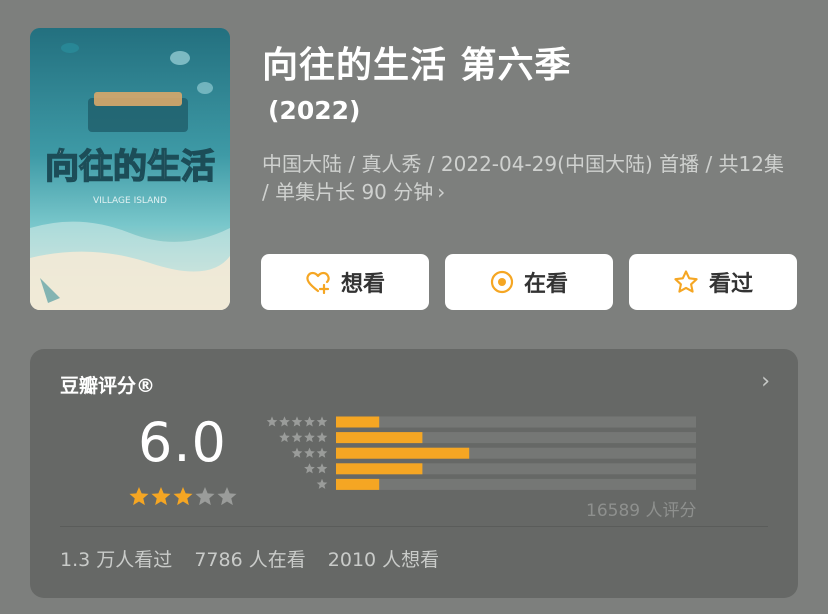 The height and width of the screenshot is (614, 828). Describe the element at coordinates (182, 442) in the screenshot. I see `rating-score: 6.0` at that location.